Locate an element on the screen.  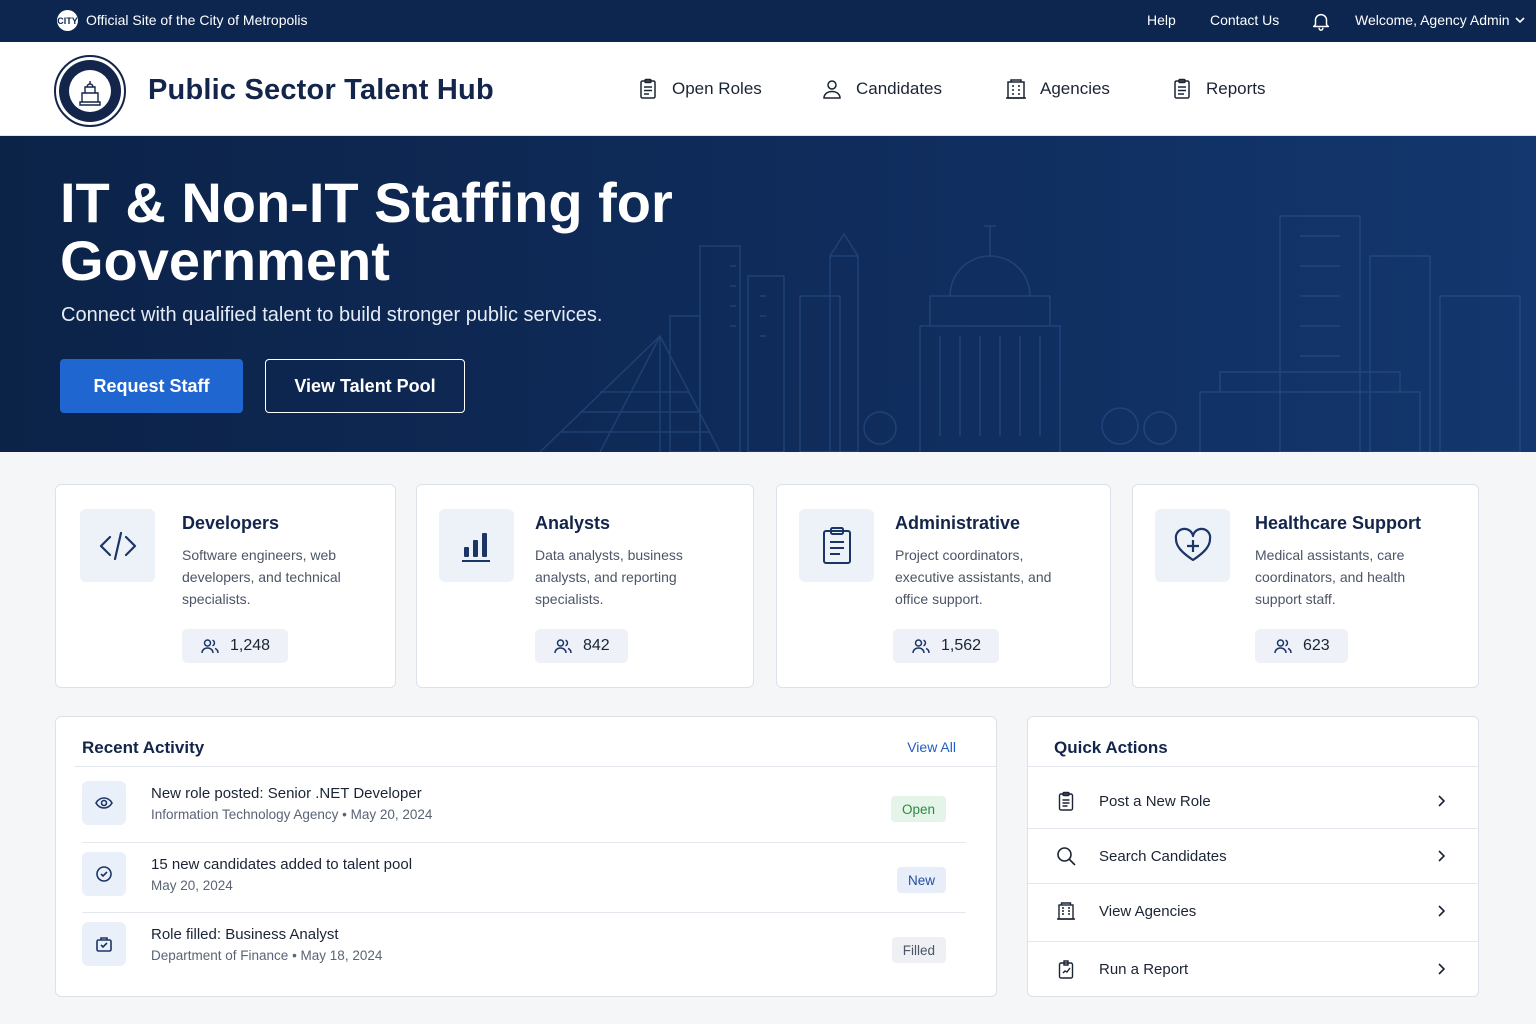
recent-activity-title: Recent Activity is located at coordinates (143, 747).